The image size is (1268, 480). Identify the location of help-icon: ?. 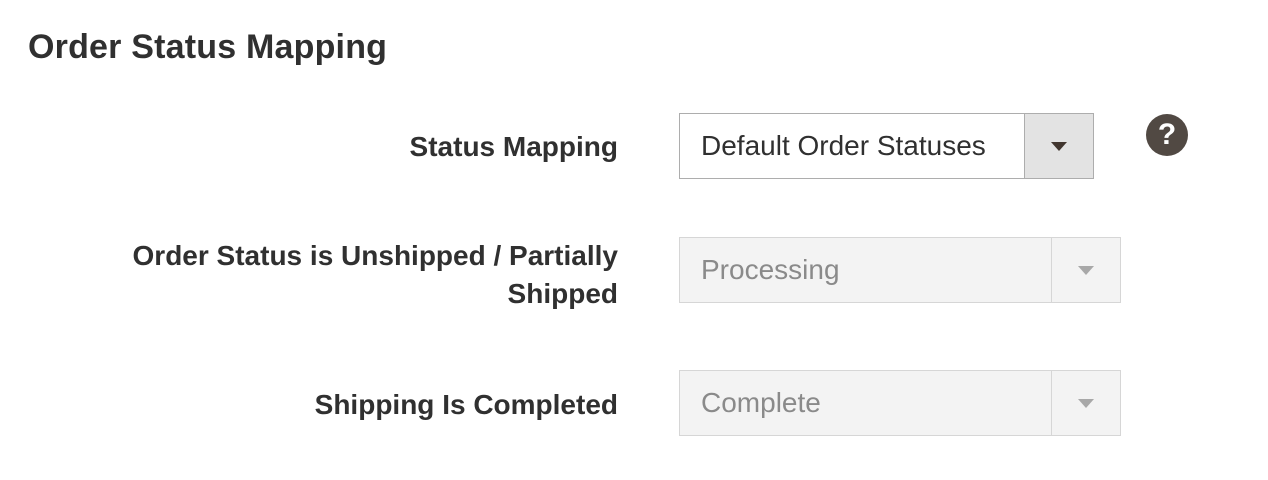
(1167, 135).